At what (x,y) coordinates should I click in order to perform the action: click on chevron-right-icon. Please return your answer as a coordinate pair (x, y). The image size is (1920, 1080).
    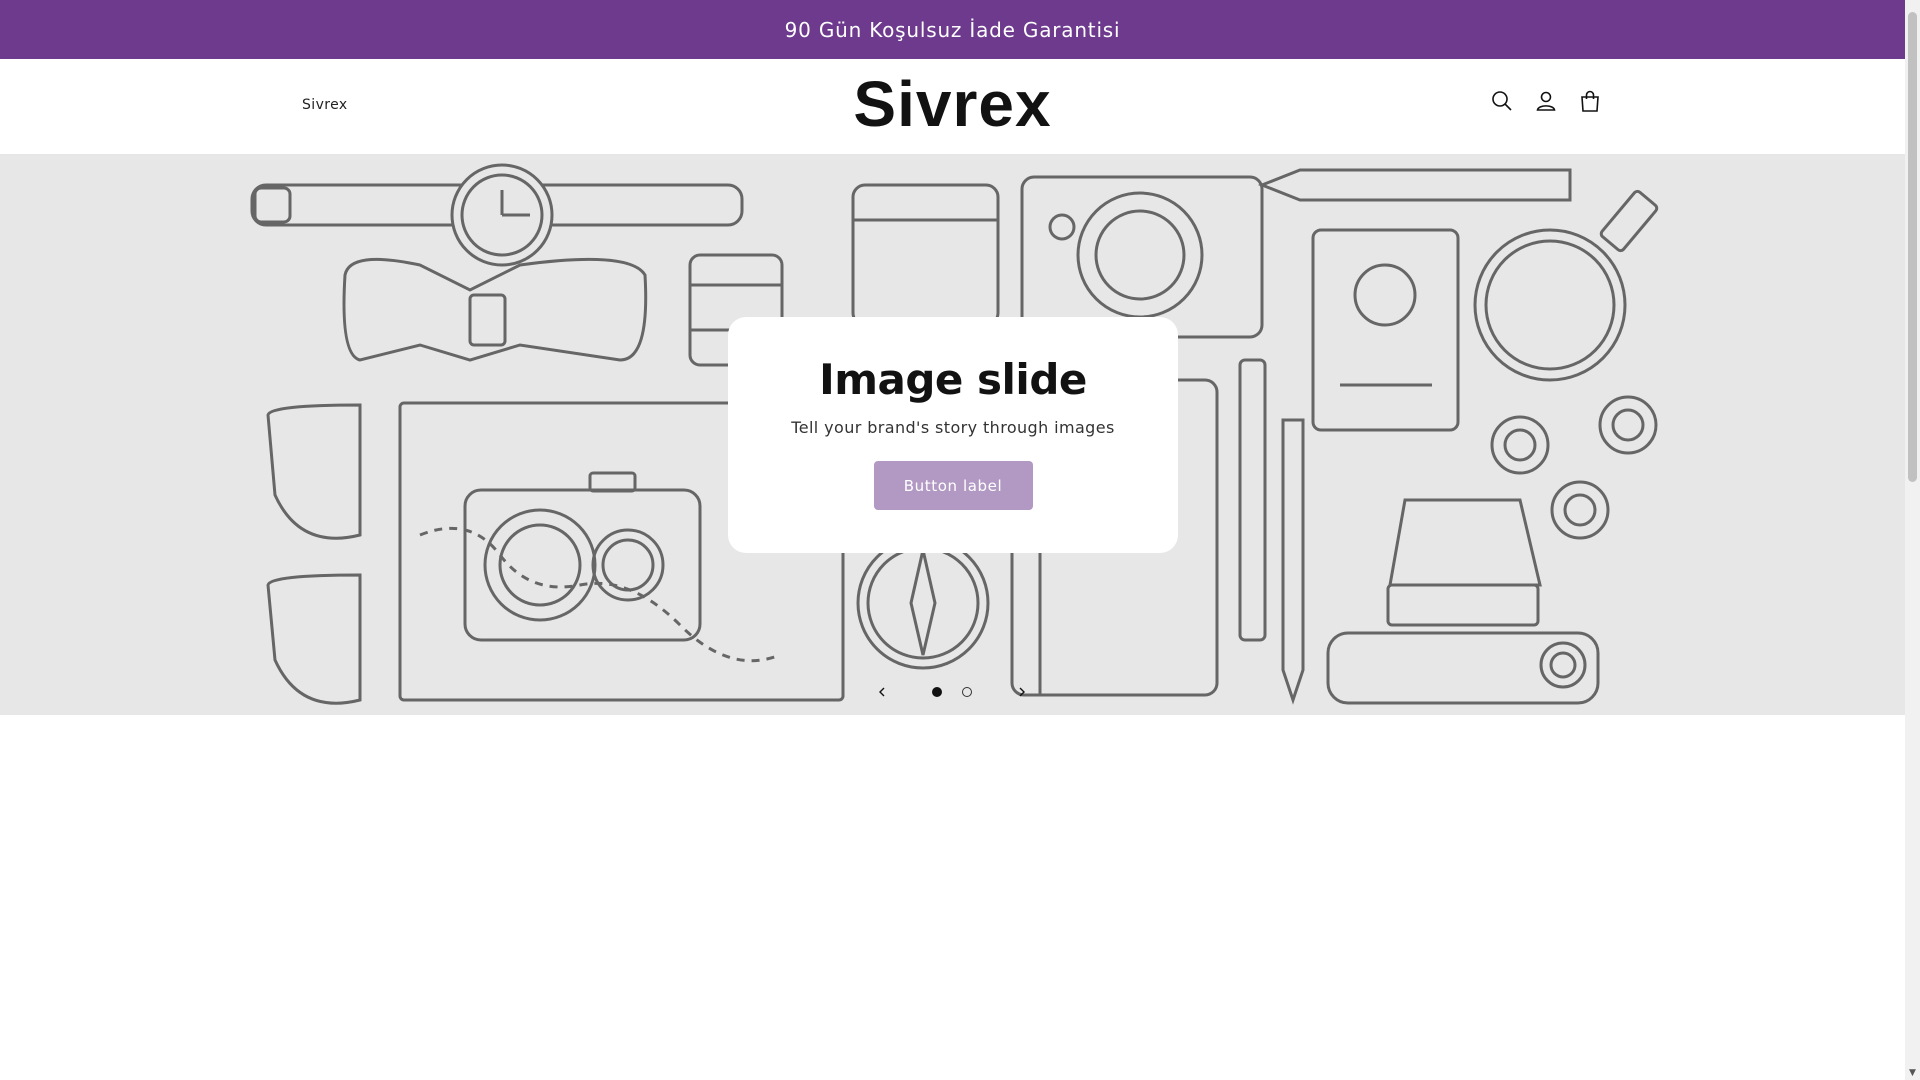
    Looking at the image, I should click on (1022, 692).